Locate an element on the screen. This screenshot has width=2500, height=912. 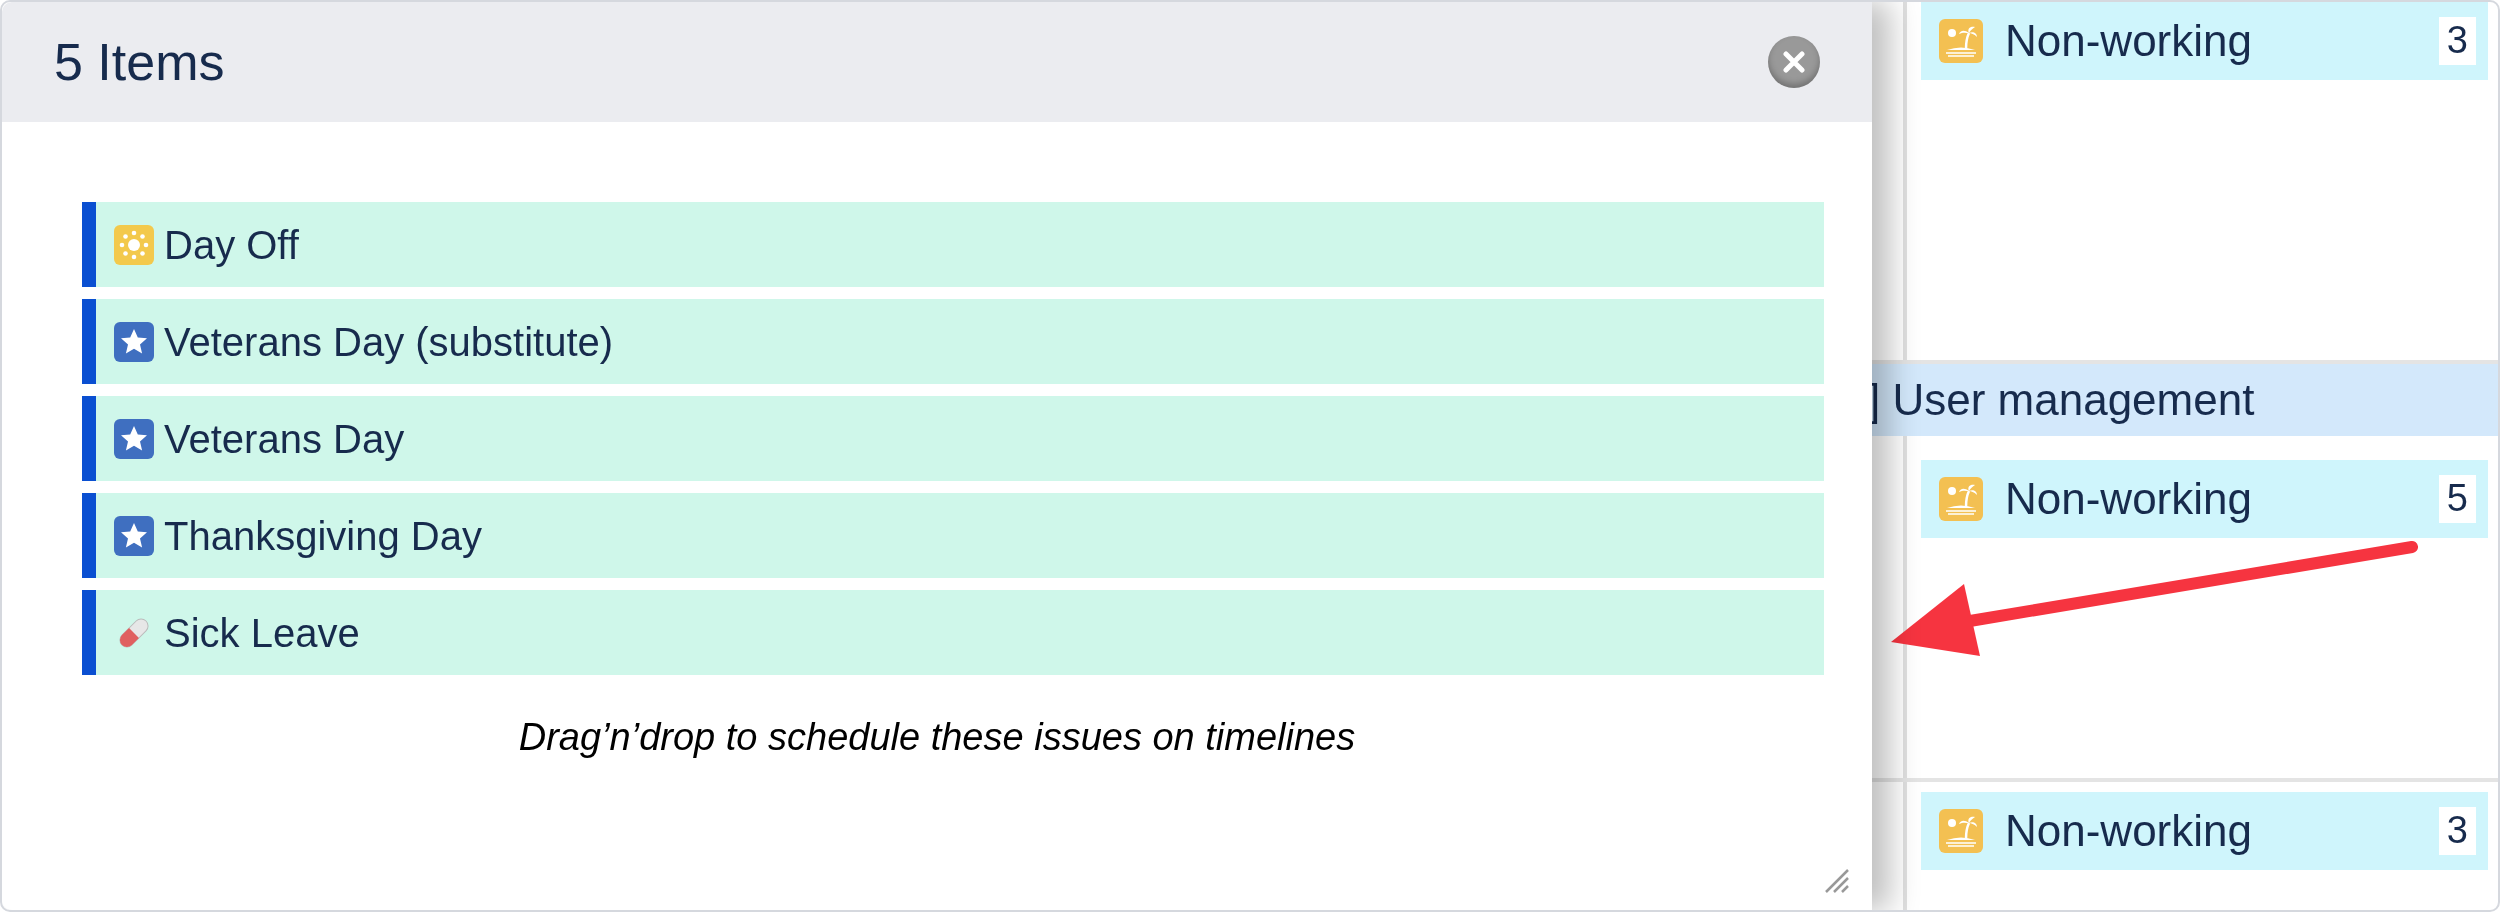
issue-label: Veterans Day (substitute) is located at coordinates (389, 342).